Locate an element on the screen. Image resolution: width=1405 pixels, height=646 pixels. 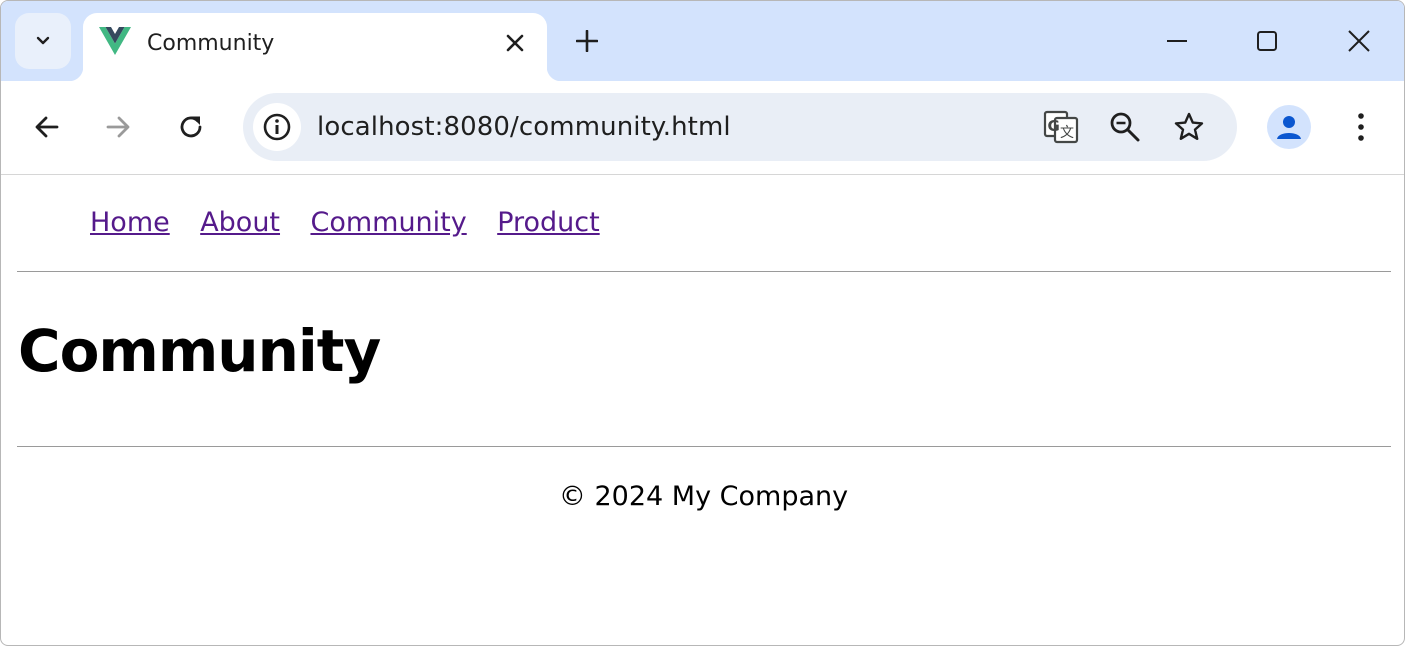
chevron-down-icon is located at coordinates (43, 40).